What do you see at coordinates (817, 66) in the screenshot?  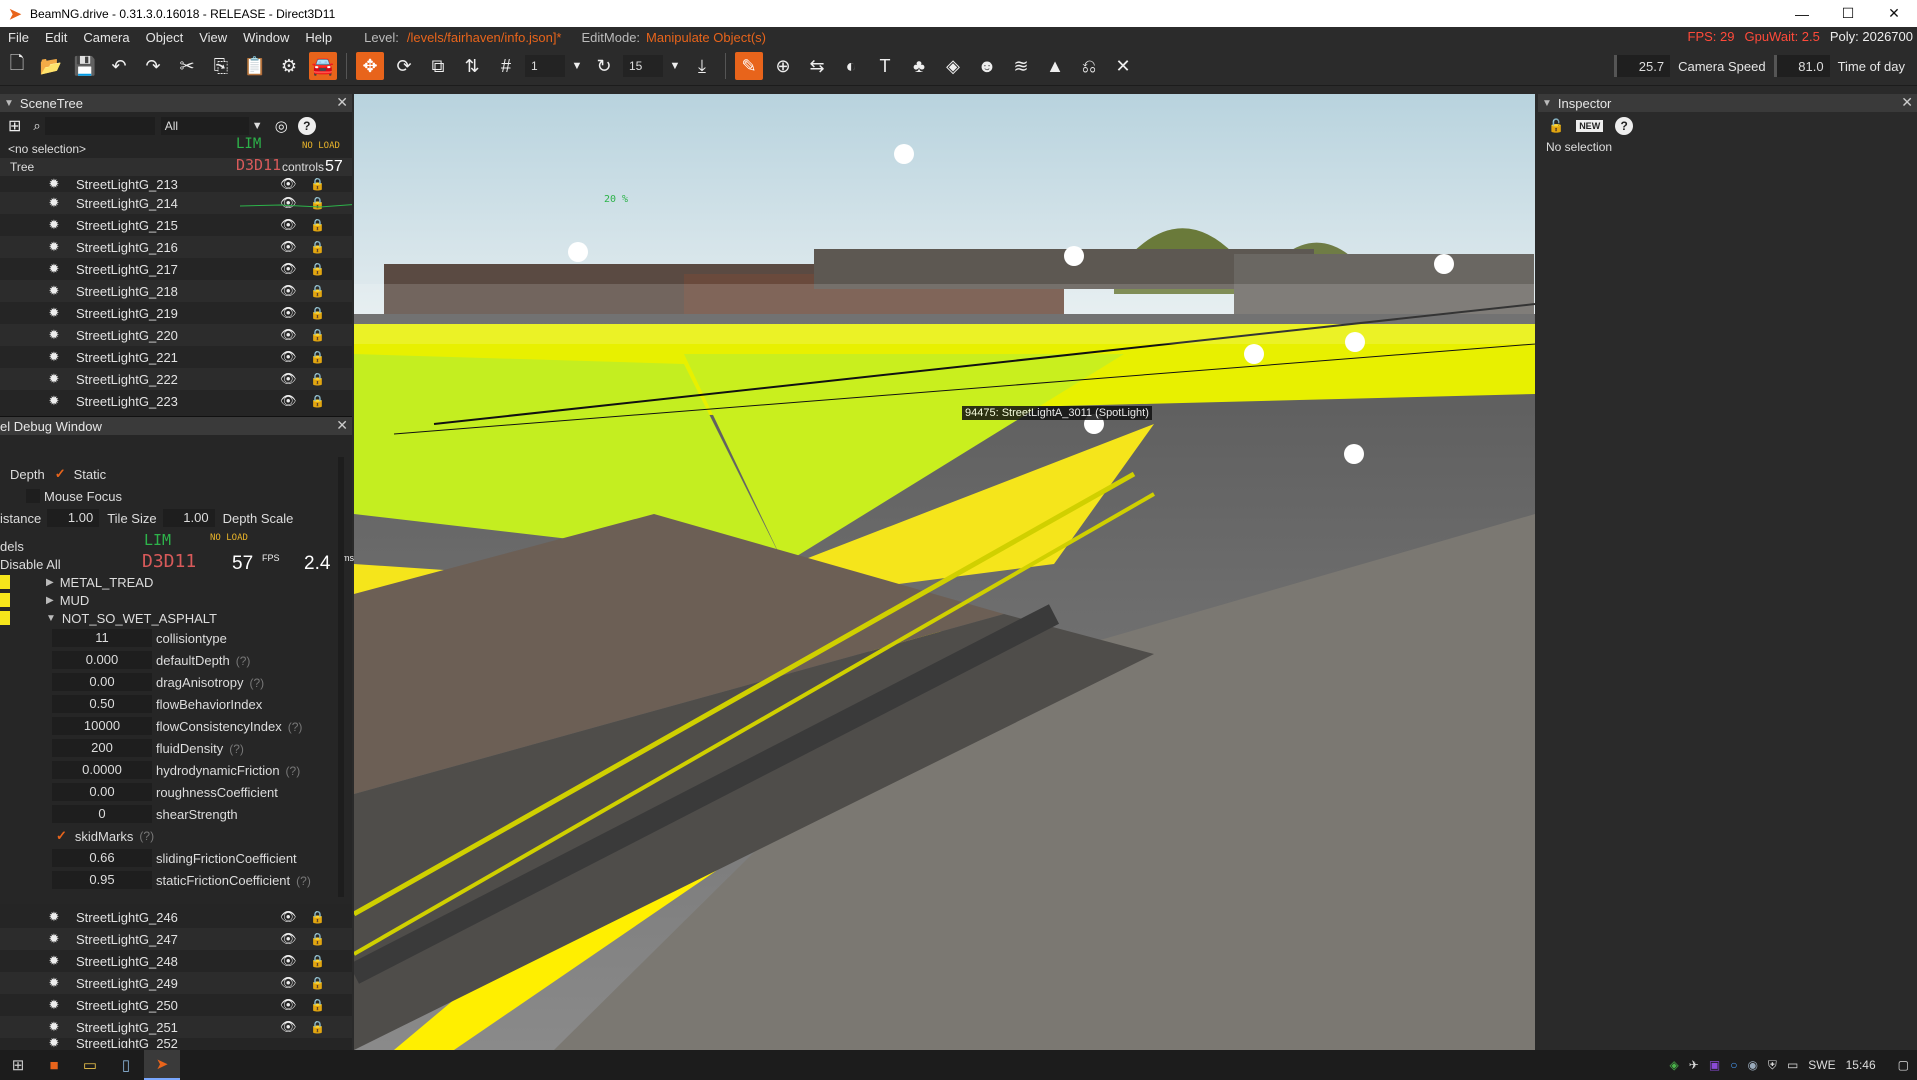 I see `road-editor-icon: ⇆` at bounding box center [817, 66].